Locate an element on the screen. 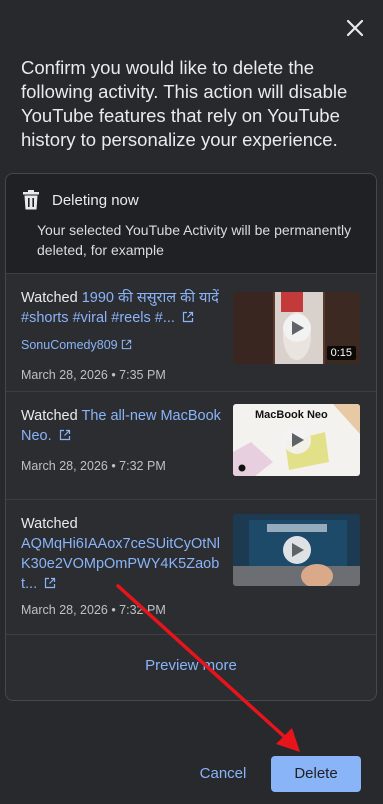 This screenshot has height=804, width=383. close-button is located at coordinates (355, 28).